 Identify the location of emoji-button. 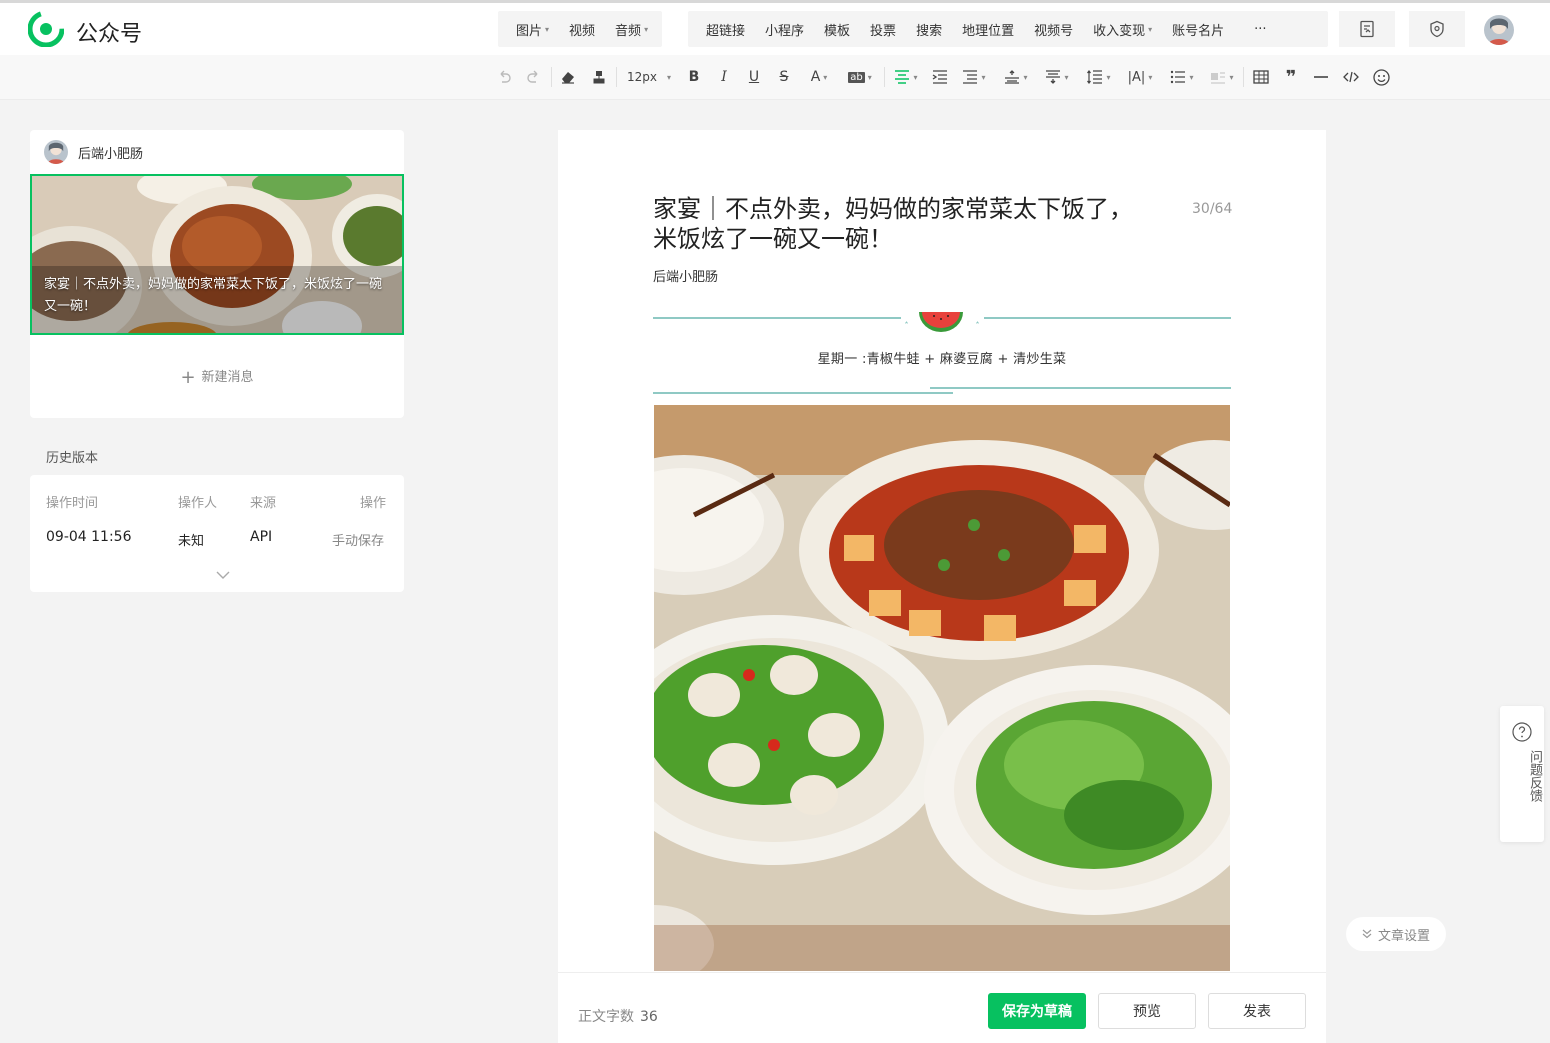
(1381, 77).